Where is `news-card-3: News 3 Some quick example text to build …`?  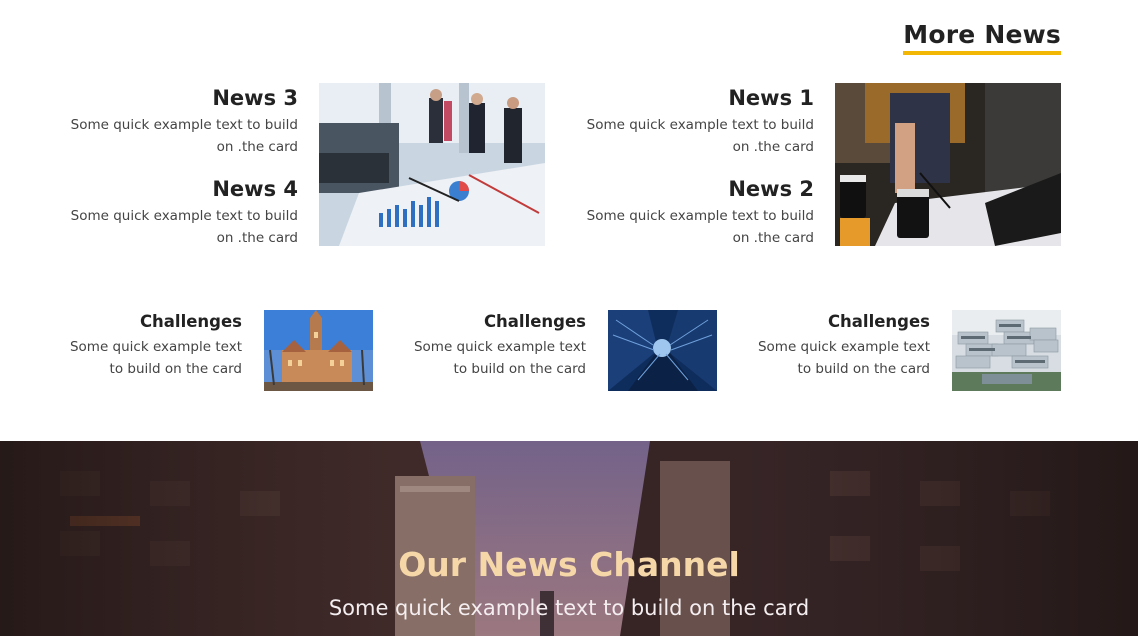
news-card-3: News 3 Some quick example text to build … is located at coordinates (178, 121).